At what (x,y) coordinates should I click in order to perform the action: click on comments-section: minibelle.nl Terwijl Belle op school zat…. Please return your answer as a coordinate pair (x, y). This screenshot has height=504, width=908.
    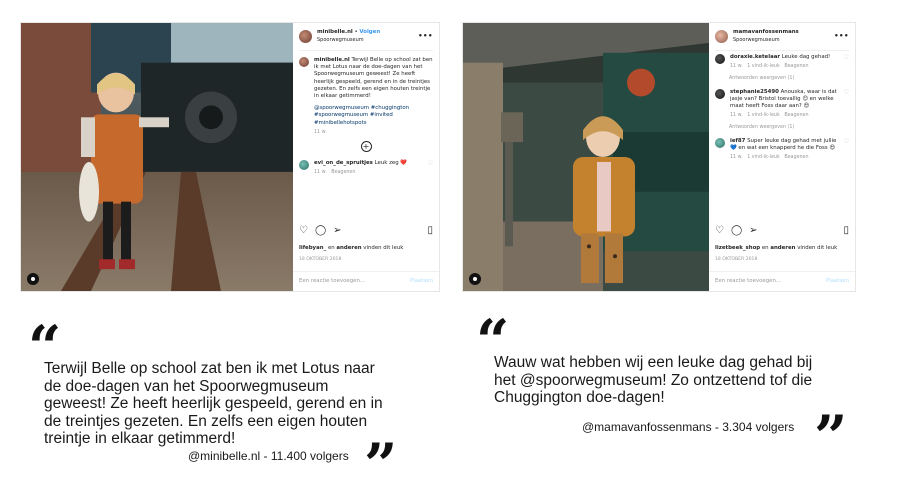
    Looking at the image, I should click on (366, 137).